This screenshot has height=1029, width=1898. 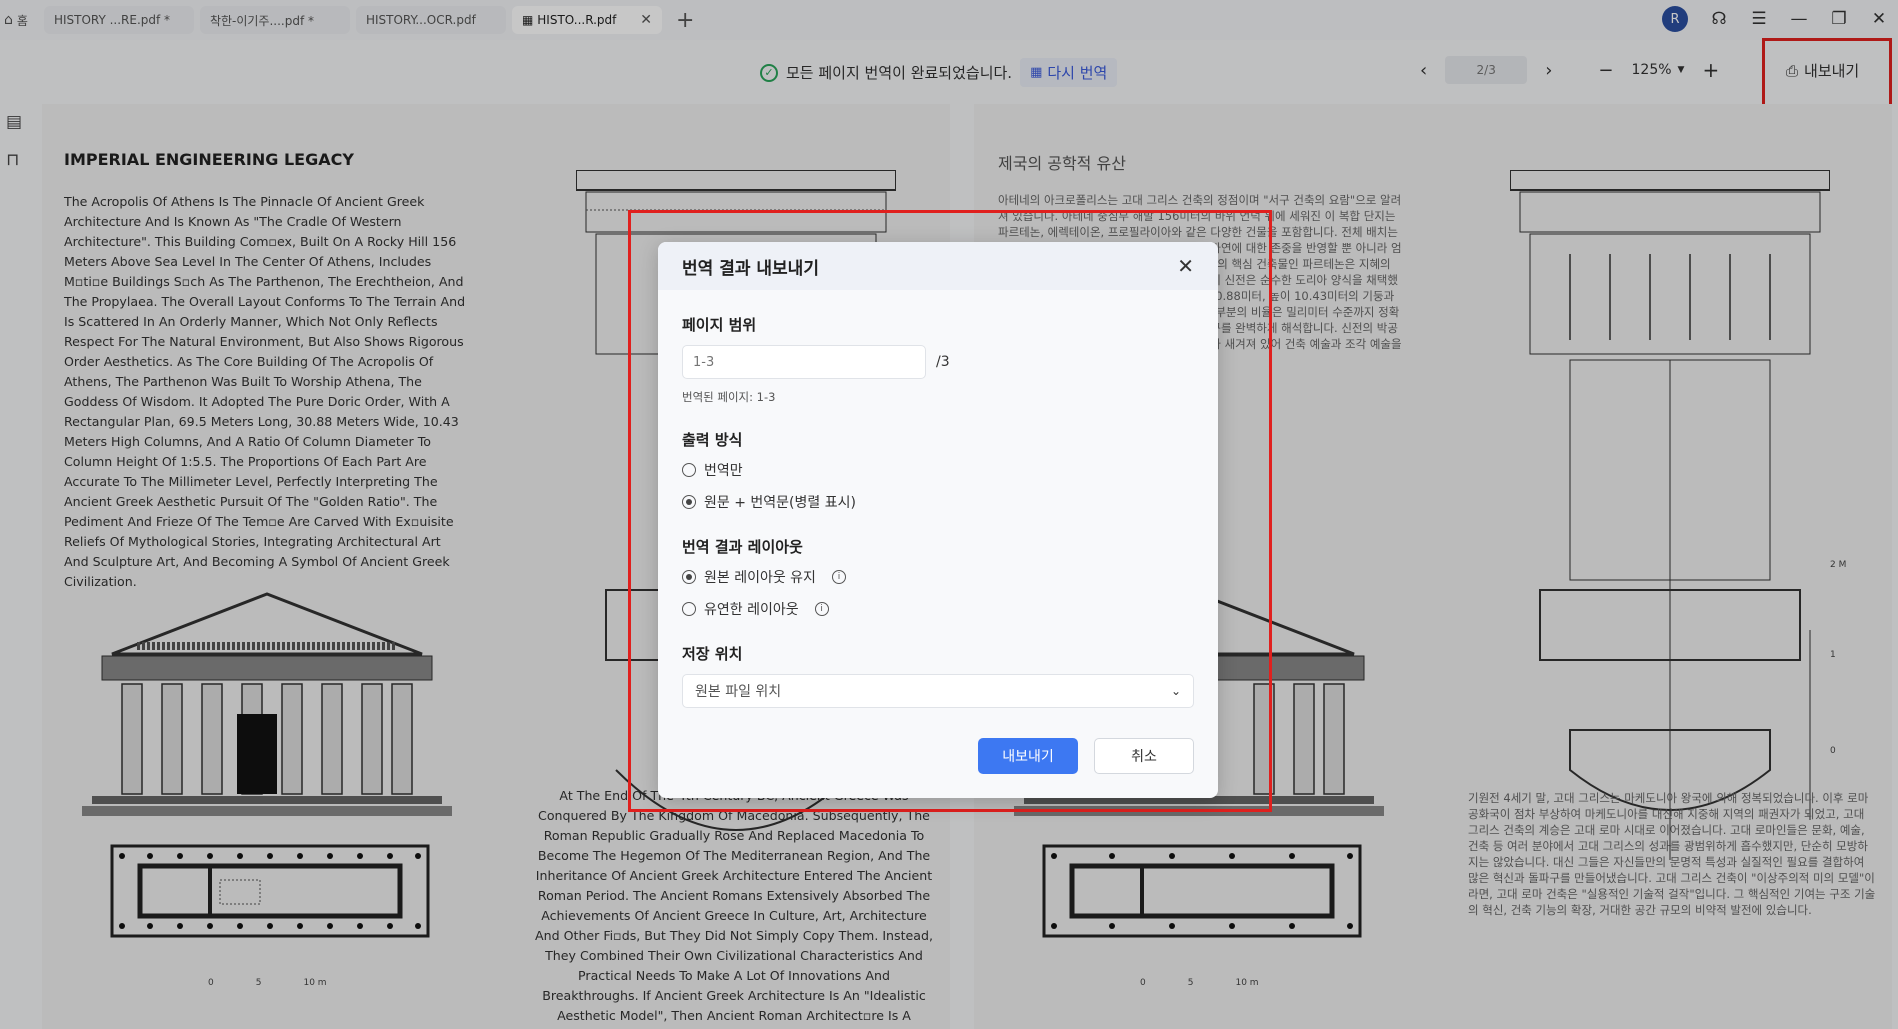 What do you see at coordinates (750, 268) in the screenshot?
I see `dialog-title: 번역 결과 내보내기` at bounding box center [750, 268].